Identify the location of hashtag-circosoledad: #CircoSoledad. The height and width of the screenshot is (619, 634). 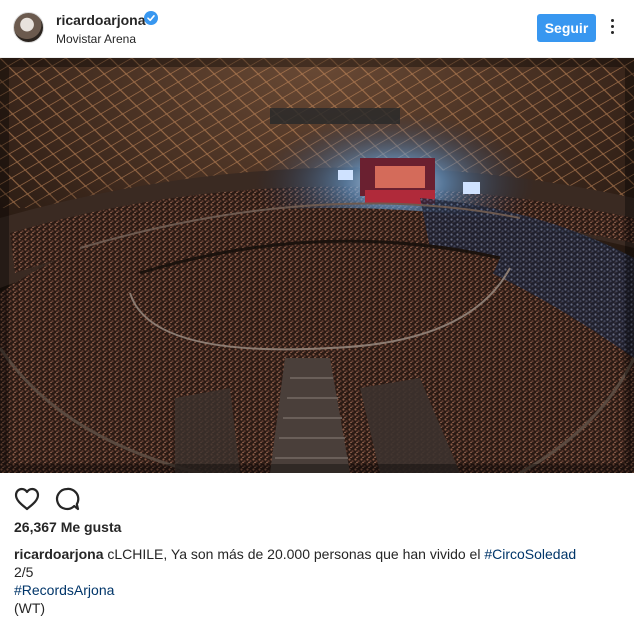
(530, 554).